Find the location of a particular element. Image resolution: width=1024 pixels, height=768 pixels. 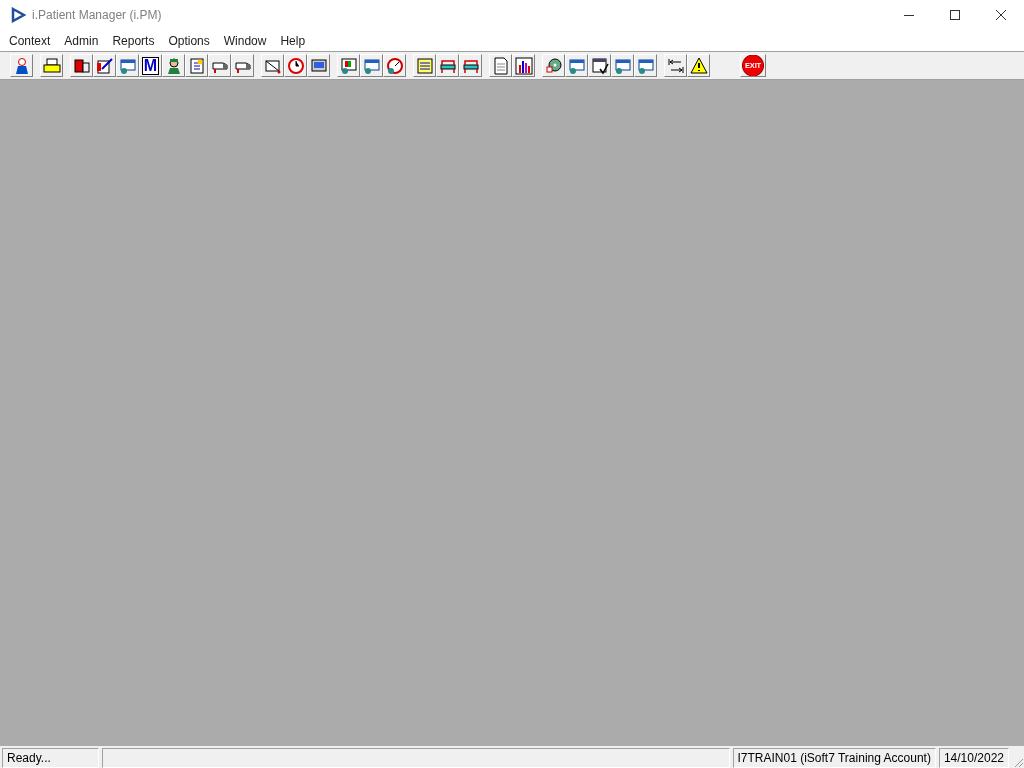

picture-icon is located at coordinates (348, 65).